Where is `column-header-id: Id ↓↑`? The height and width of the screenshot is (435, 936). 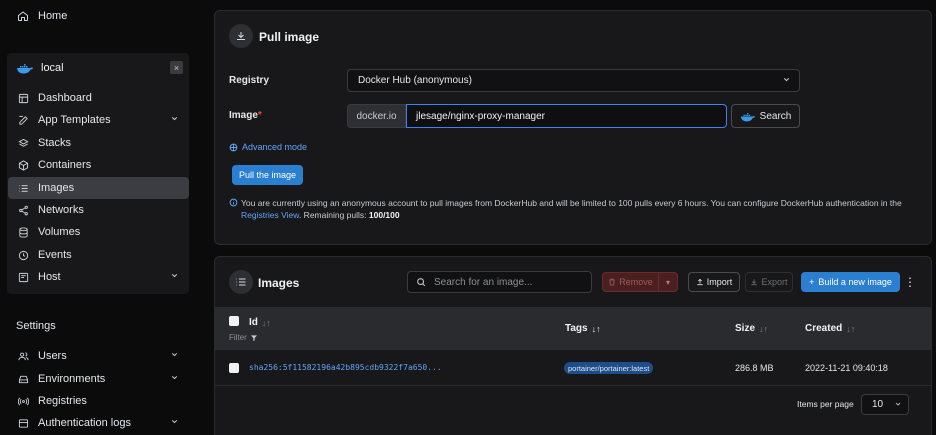 column-header-id: Id ↓↑ is located at coordinates (260, 322).